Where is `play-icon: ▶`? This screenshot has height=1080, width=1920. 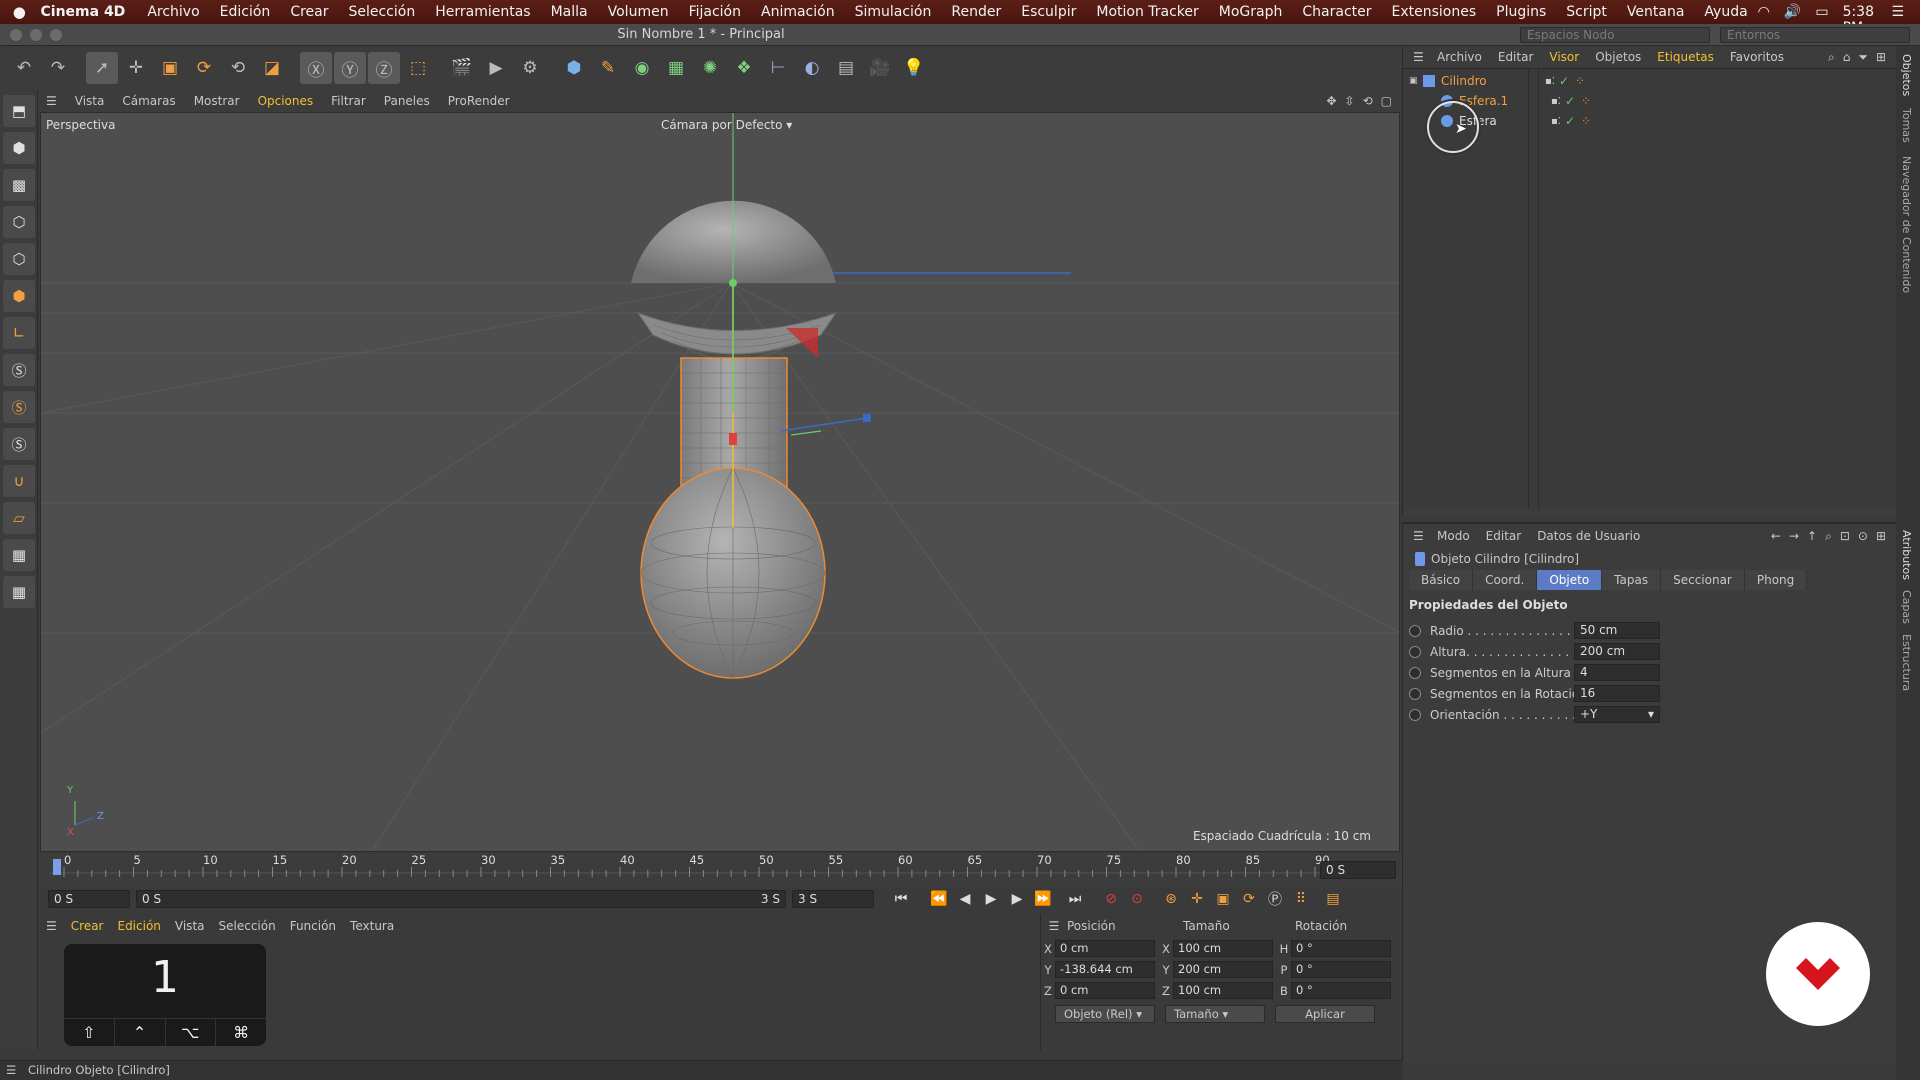
play-icon: ▶ is located at coordinates (991, 899).